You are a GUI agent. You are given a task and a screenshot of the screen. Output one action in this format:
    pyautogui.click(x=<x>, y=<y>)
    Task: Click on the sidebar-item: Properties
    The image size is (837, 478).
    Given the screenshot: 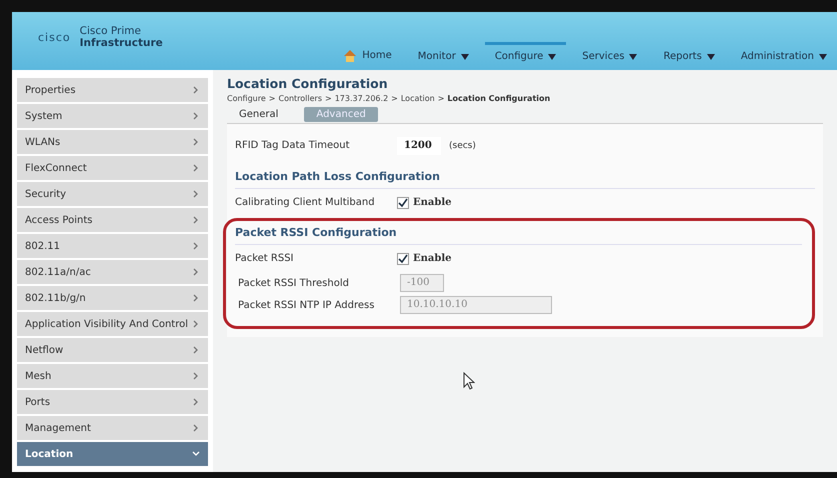 What is the action you would take?
    pyautogui.click(x=112, y=90)
    